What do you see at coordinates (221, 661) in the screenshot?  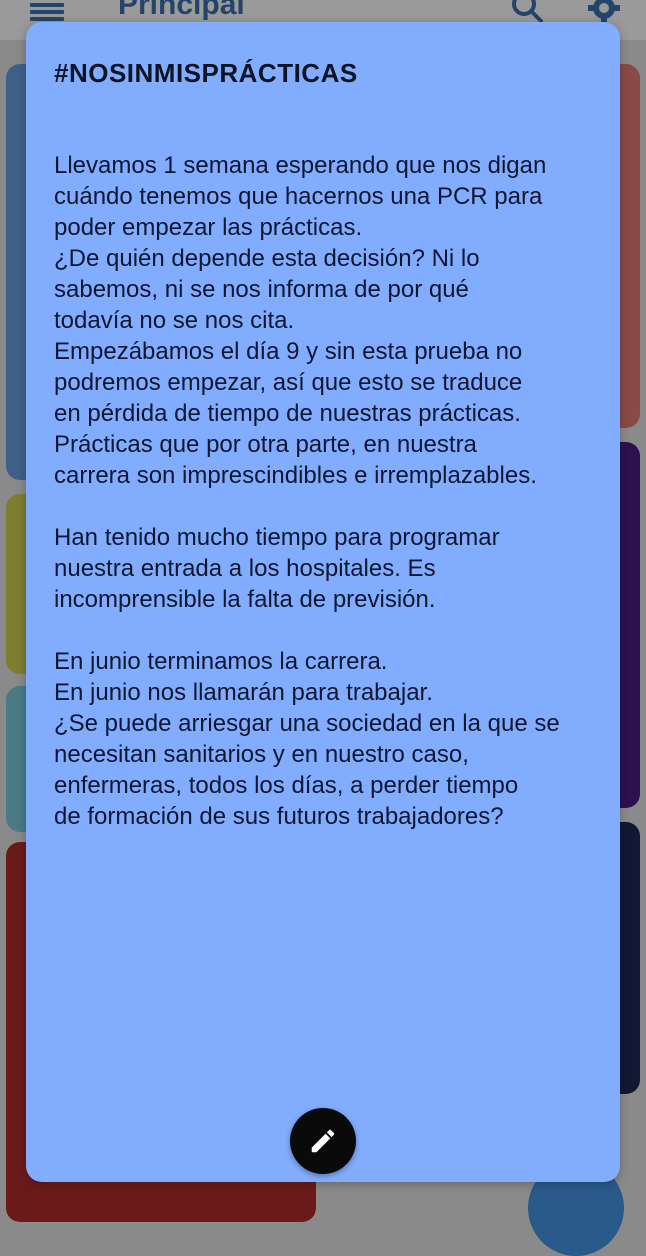 I see `note-line: En junio terminamos la carrera.` at bounding box center [221, 661].